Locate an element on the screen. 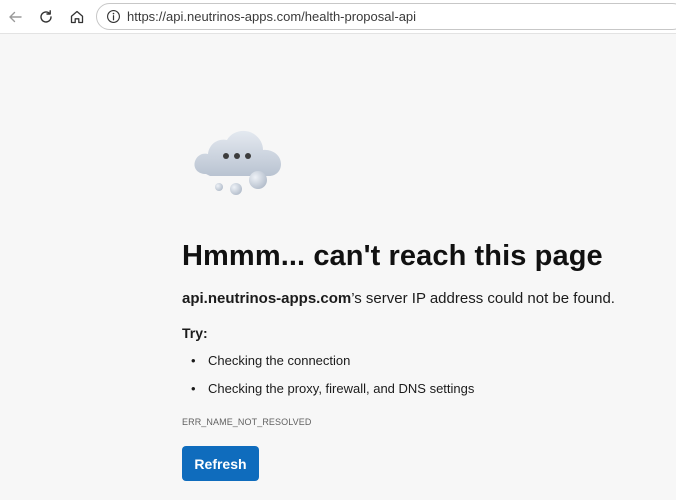 This screenshot has height=500, width=676. back-button is located at coordinates (15, 17).